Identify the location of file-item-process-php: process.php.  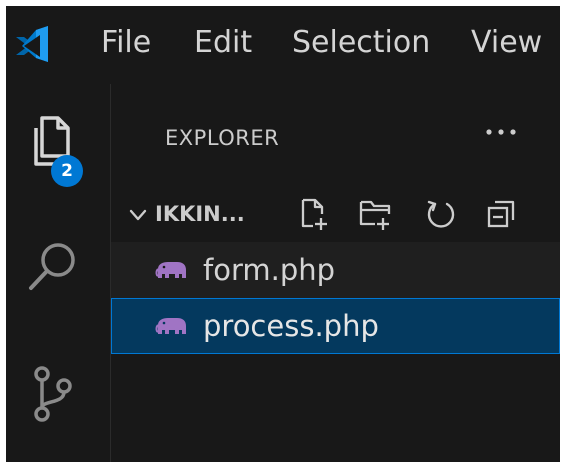
(335, 326).